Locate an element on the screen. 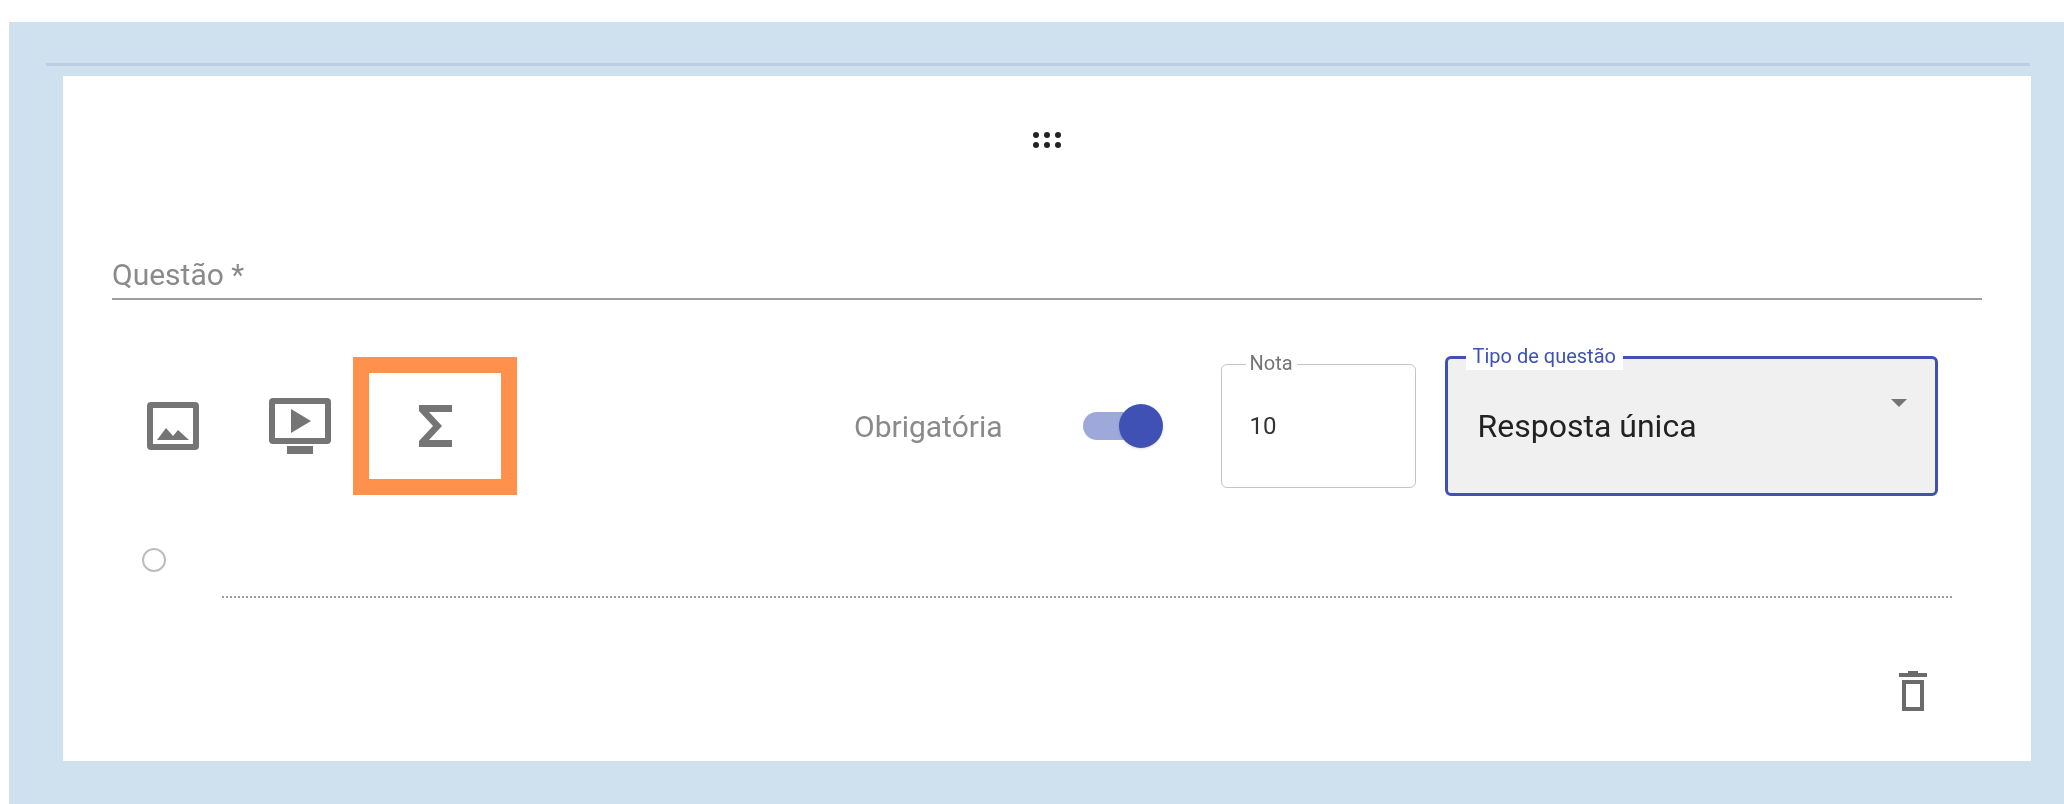  dropdown-caret-icon is located at coordinates (1898, 403).